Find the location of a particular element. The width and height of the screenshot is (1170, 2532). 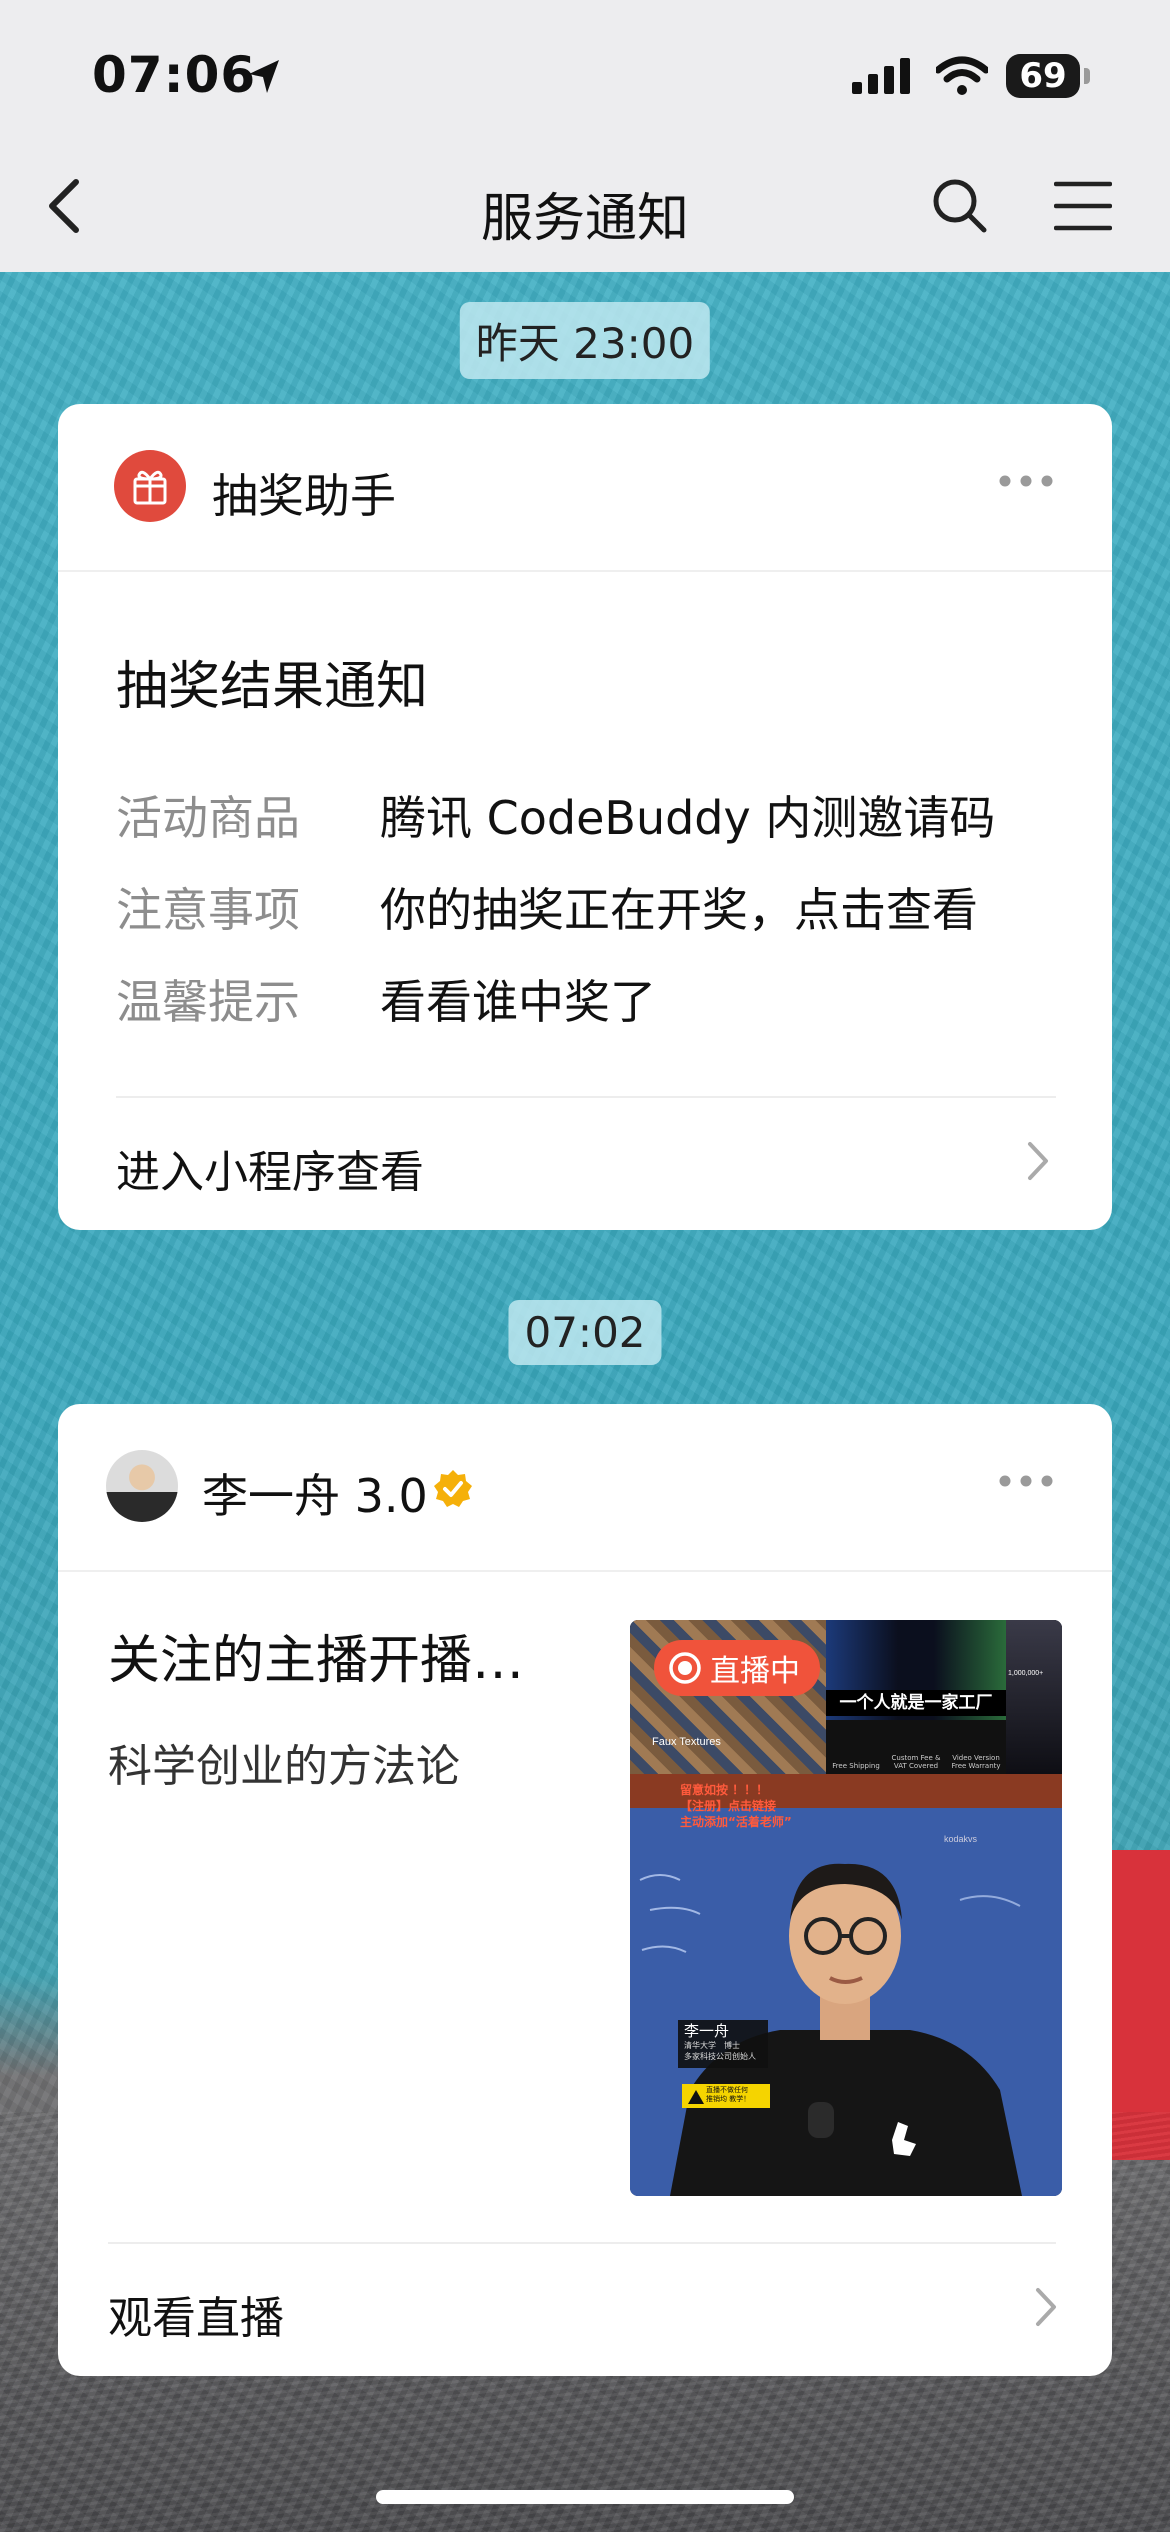

thumb-red-line: 留意如按 ！！！ is located at coordinates (724, 1790).